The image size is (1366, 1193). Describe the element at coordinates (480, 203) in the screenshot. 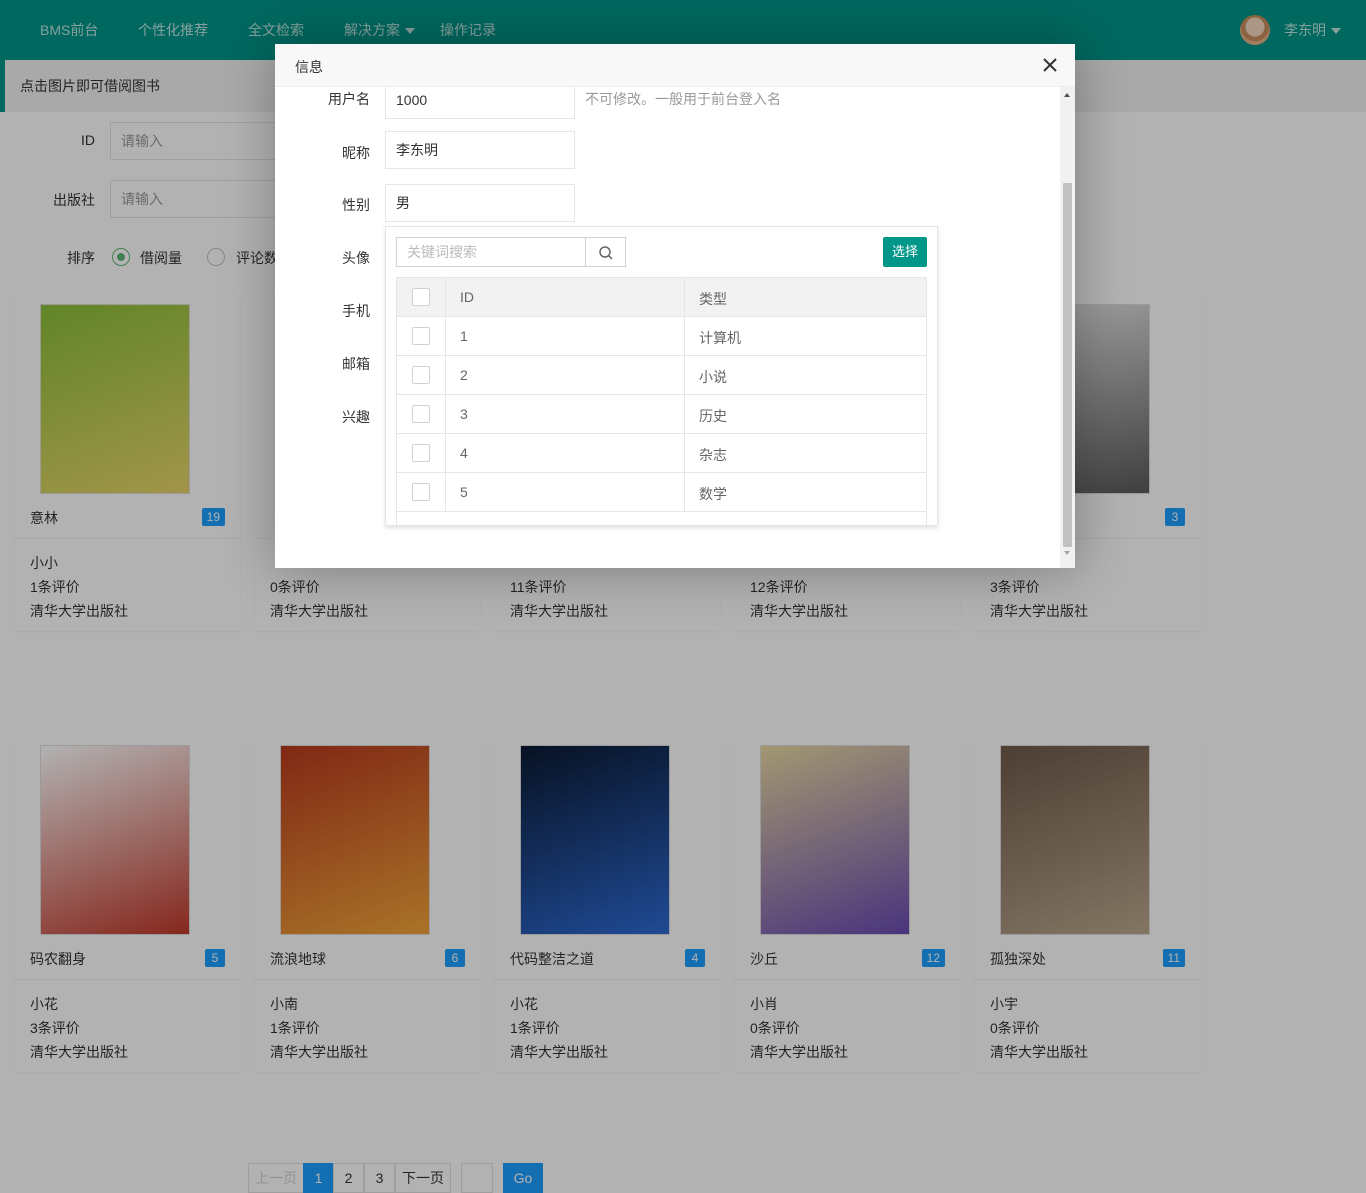

I see `gender-input: 男` at that location.